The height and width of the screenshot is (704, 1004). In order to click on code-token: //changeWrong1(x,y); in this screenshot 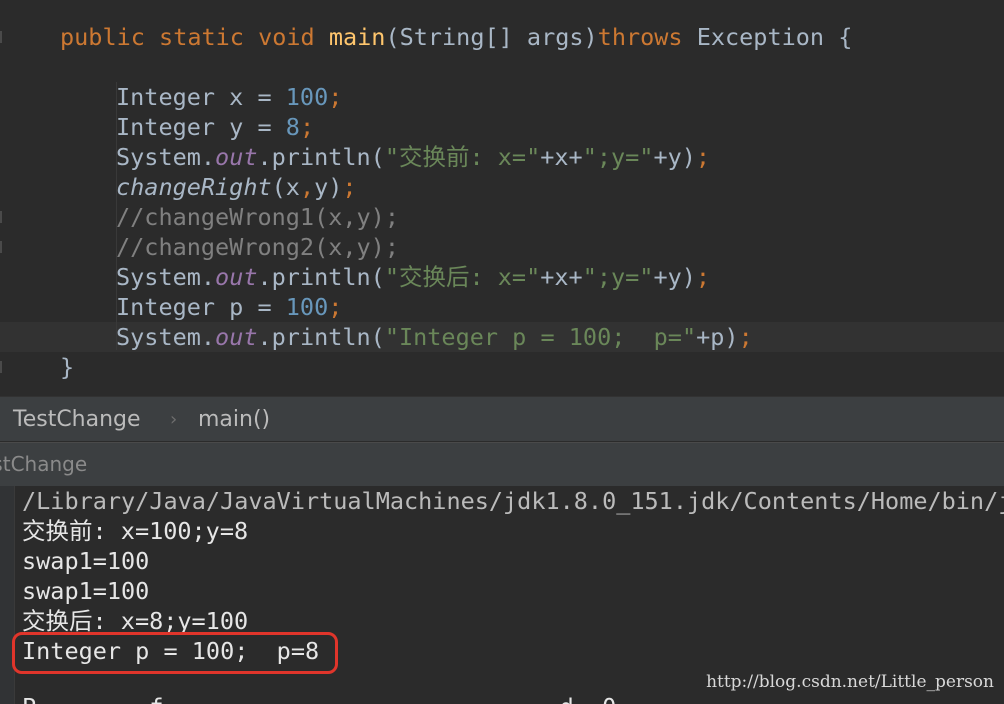, I will do `click(257, 217)`.